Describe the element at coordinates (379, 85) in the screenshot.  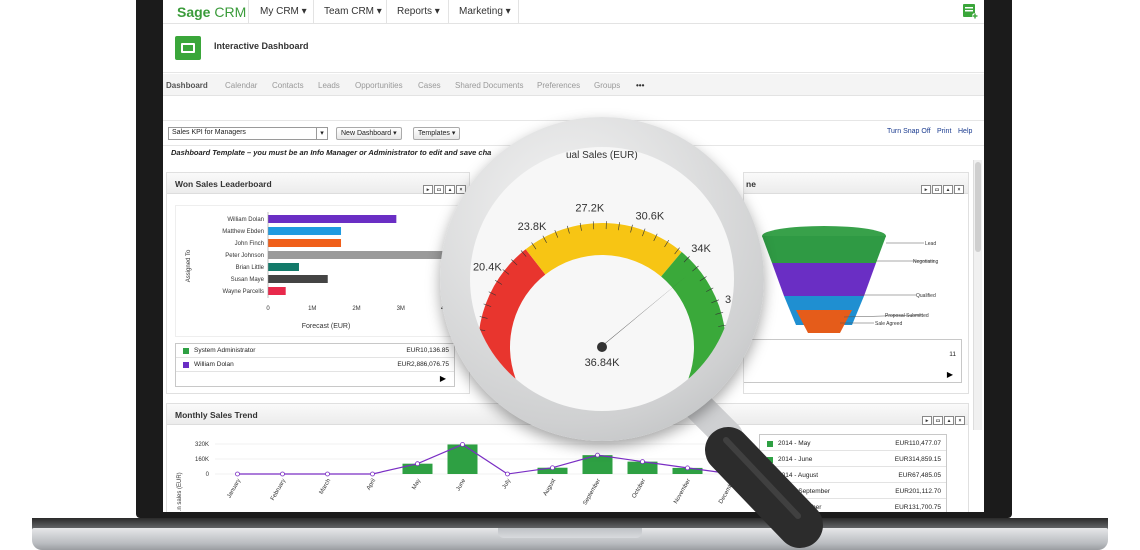
I see `tab-opportunities: Opportunities` at that location.